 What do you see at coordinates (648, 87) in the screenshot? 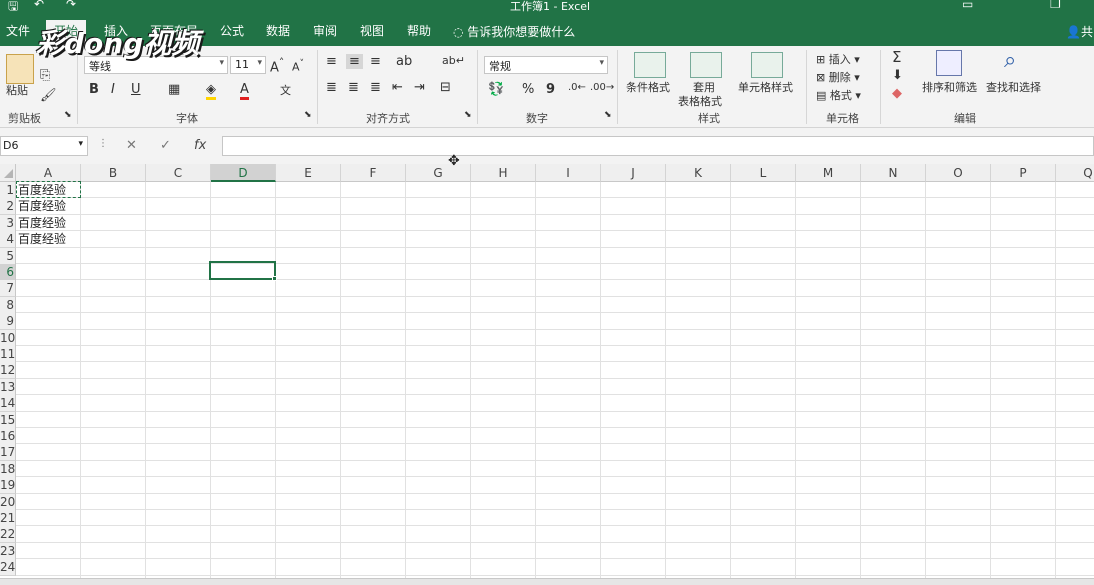
I see `conditional-format-button: 条件格式` at bounding box center [648, 87].